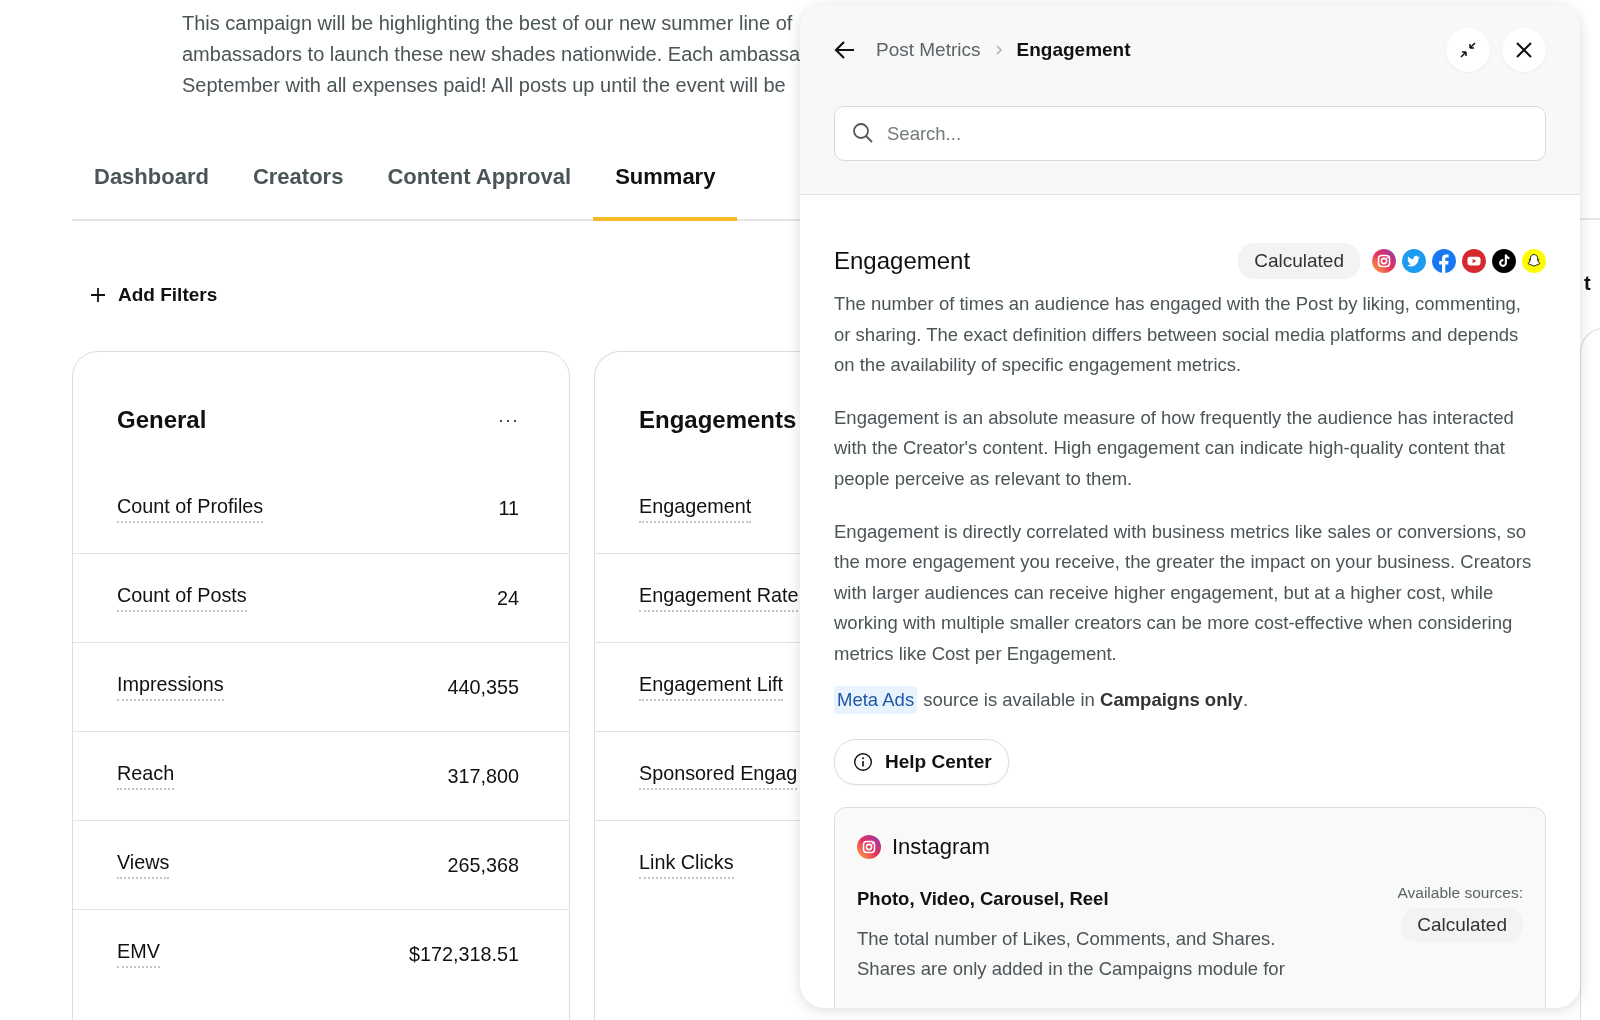  What do you see at coordinates (695, 508) in the screenshot?
I see `metric-label: Engagement` at bounding box center [695, 508].